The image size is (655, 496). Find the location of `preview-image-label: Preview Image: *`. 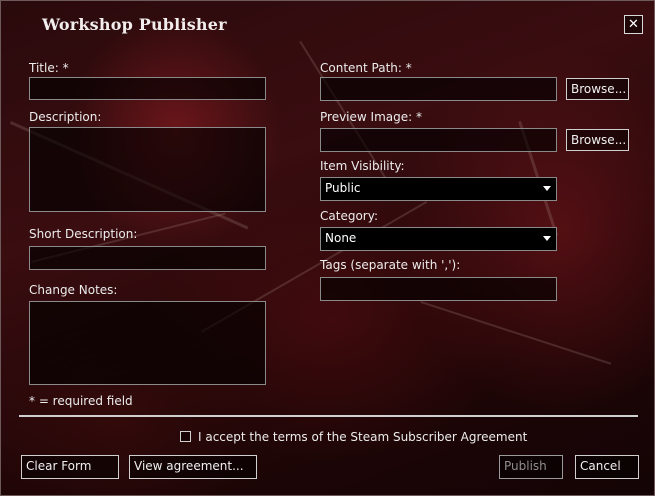

preview-image-label: Preview Image: * is located at coordinates (371, 117).